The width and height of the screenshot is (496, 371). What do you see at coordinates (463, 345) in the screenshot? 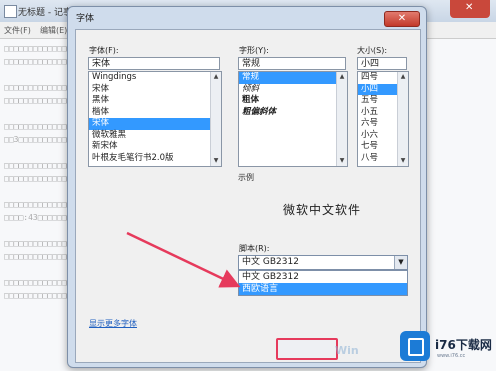
I see `watermark-brand: i76下载网` at bounding box center [463, 345].